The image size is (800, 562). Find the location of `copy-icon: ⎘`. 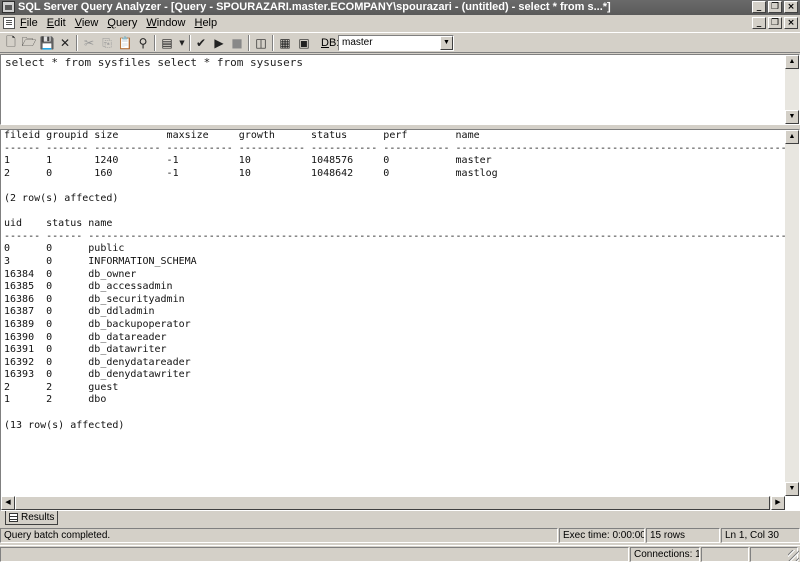

copy-icon: ⎘ is located at coordinates (107, 43).